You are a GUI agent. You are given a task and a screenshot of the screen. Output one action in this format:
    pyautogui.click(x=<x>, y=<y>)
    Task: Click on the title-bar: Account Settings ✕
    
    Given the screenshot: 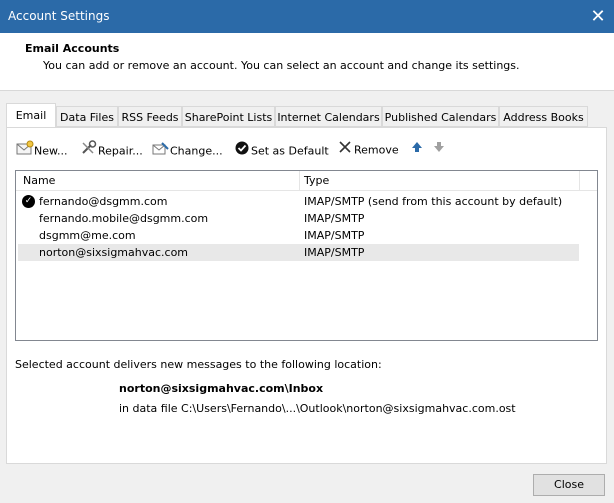 What is the action you would take?
    pyautogui.click(x=307, y=16)
    